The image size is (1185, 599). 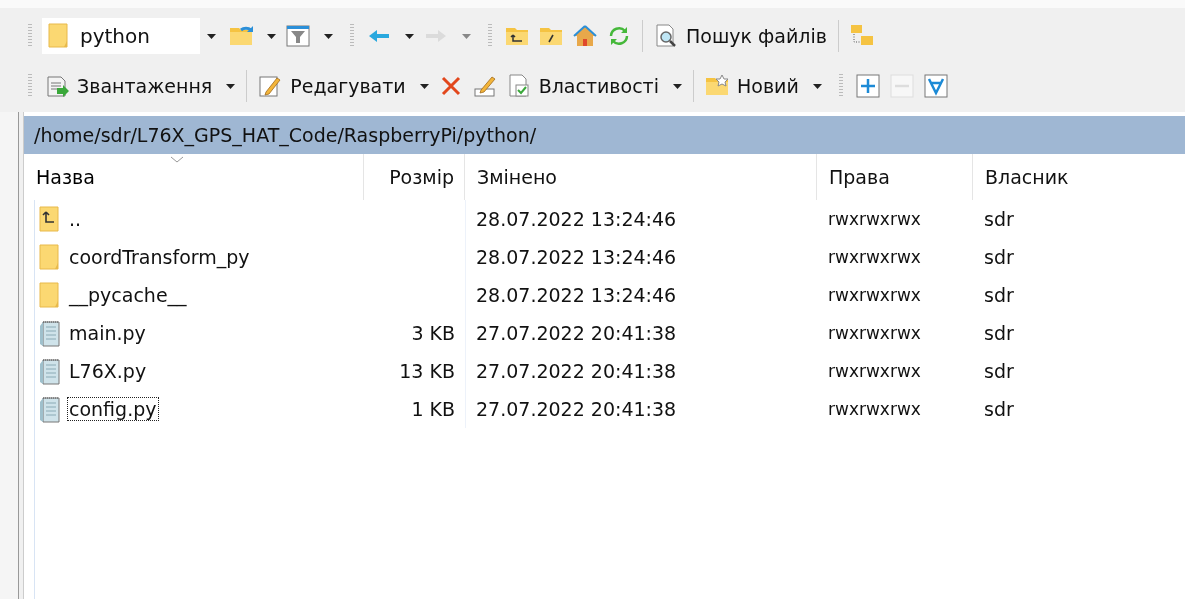 What do you see at coordinates (107, 333) in the screenshot?
I see `file-name: main.py` at bounding box center [107, 333].